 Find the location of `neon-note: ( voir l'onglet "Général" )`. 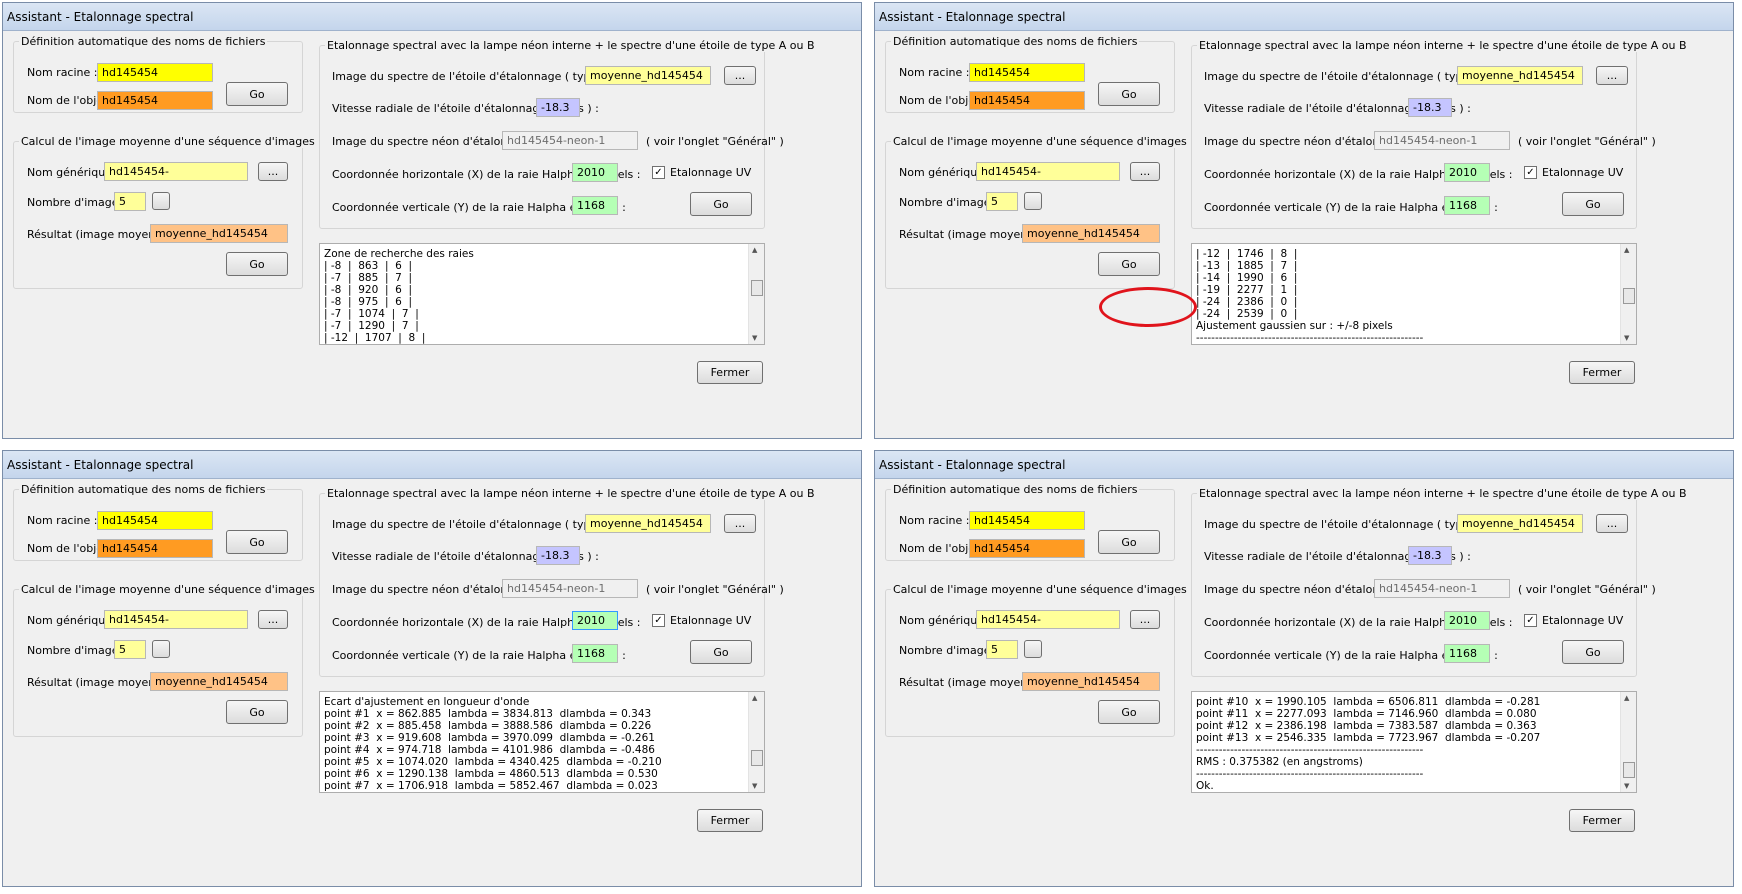

neon-note: ( voir l'onglet "Général" ) is located at coordinates (1587, 589).